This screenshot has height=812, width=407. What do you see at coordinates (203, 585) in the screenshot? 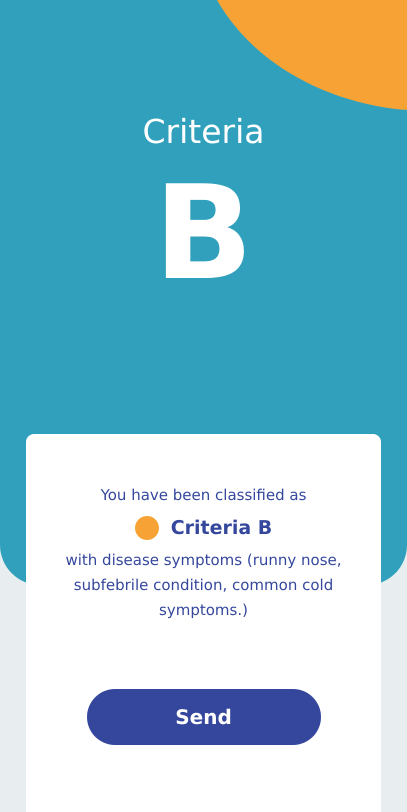
I see `description-text: with disease symptoms (runny nose, subfebrile condition, common cold symptoms.)` at bounding box center [203, 585].